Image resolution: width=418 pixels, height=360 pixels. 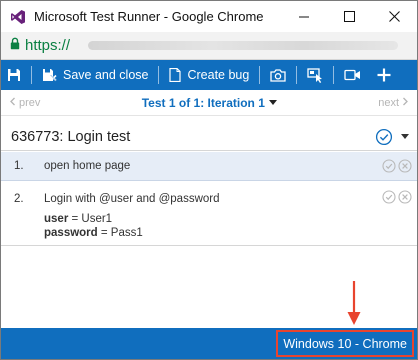 I want to click on address-bar: https://, so click(x=209, y=46).